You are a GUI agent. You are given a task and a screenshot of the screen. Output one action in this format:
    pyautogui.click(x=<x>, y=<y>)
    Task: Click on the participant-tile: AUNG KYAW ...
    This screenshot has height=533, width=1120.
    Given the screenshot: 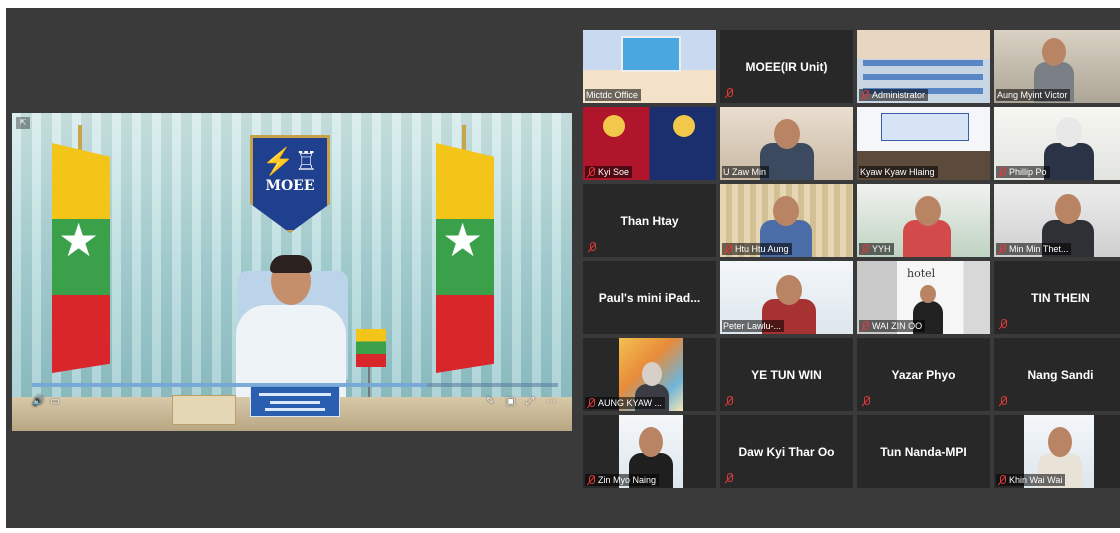 What is the action you would take?
    pyautogui.click(x=649, y=374)
    